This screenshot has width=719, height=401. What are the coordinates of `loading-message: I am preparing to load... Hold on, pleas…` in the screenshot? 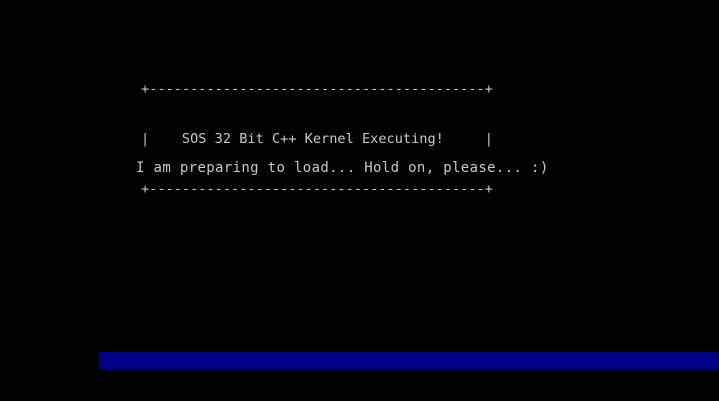 It's located at (342, 168).